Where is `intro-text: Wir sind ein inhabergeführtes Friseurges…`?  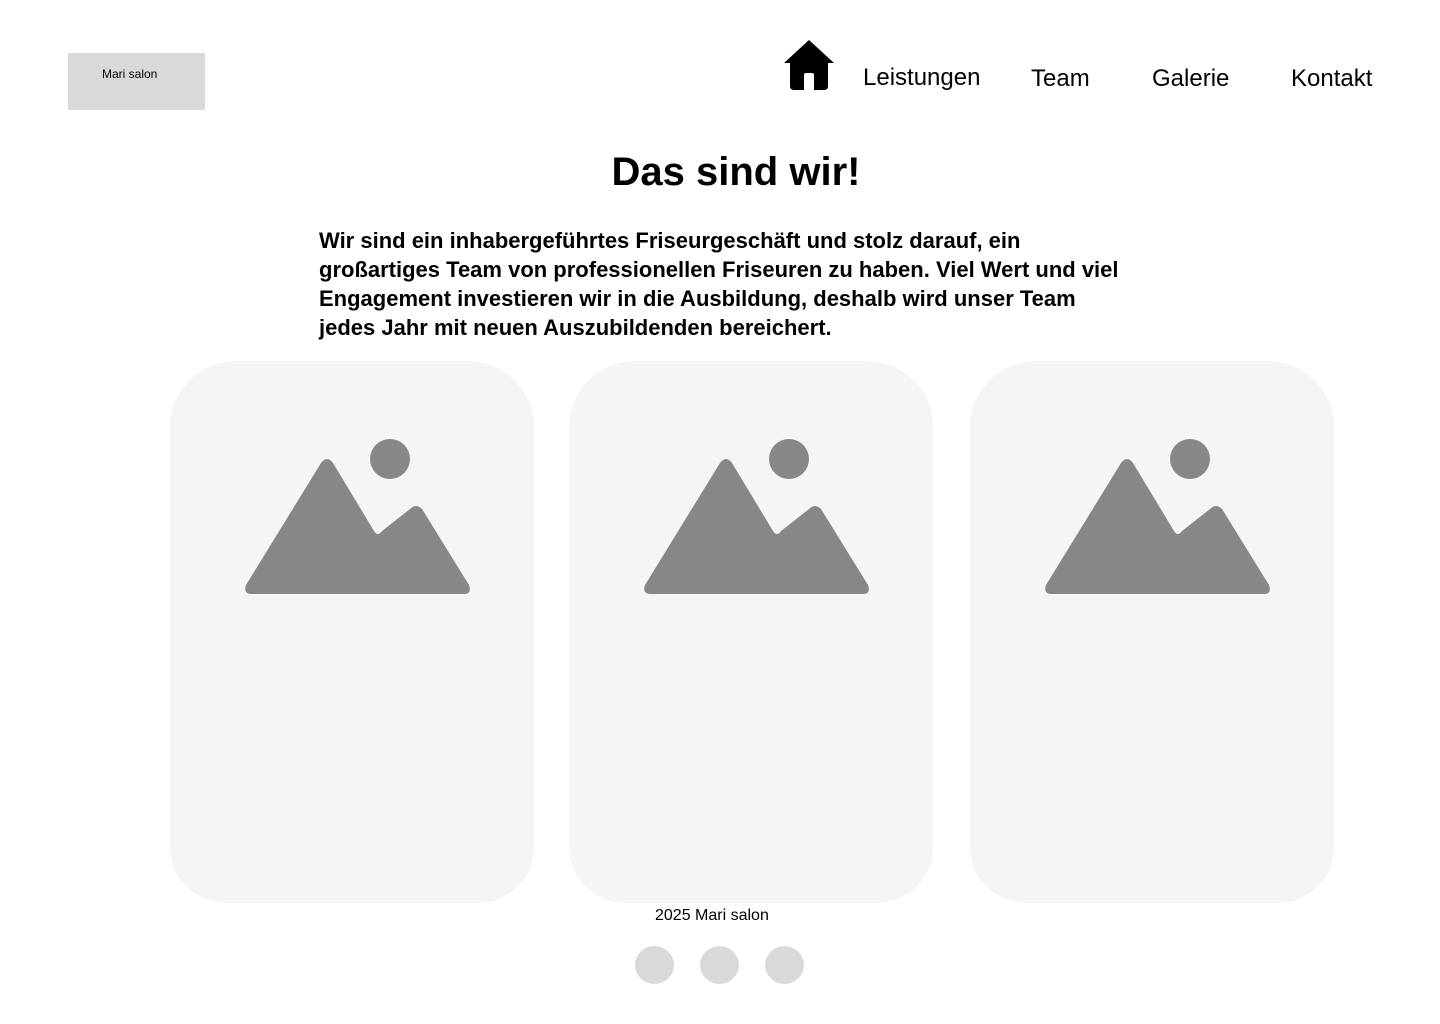
intro-text: Wir sind ein inhabergeführtes Friseurges… is located at coordinates (719, 284).